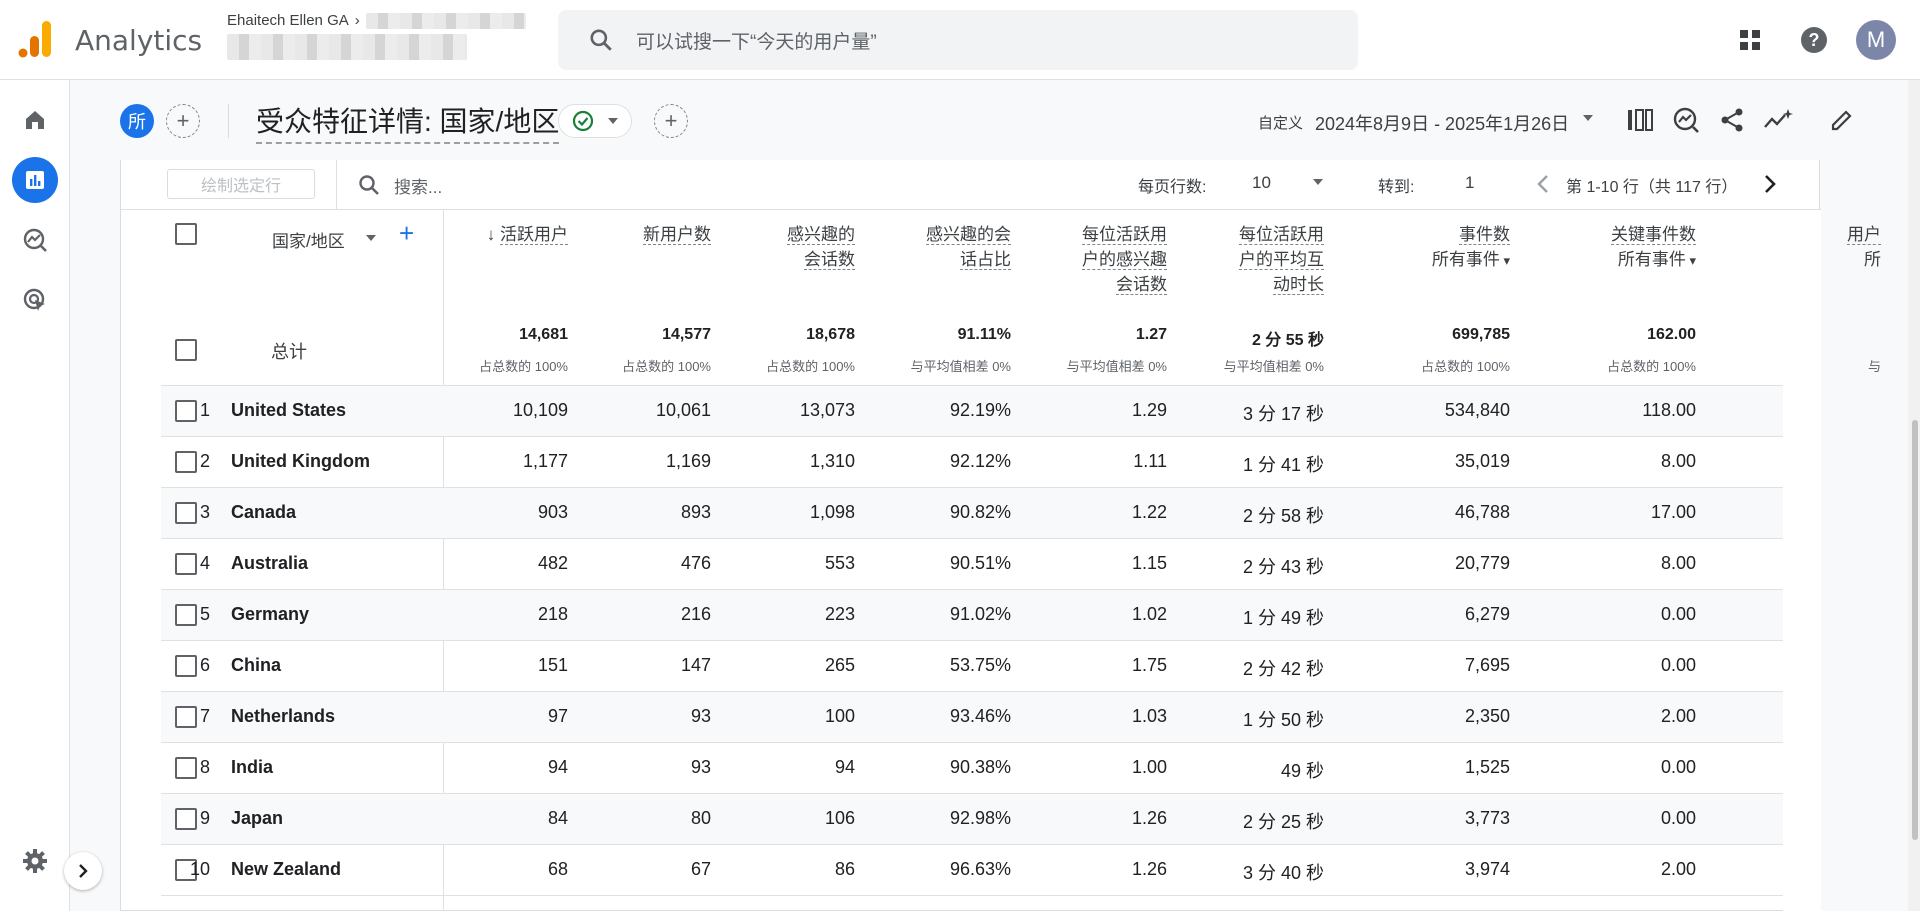  What do you see at coordinates (1842, 120) in the screenshot?
I see `edit-pencil-icon` at bounding box center [1842, 120].